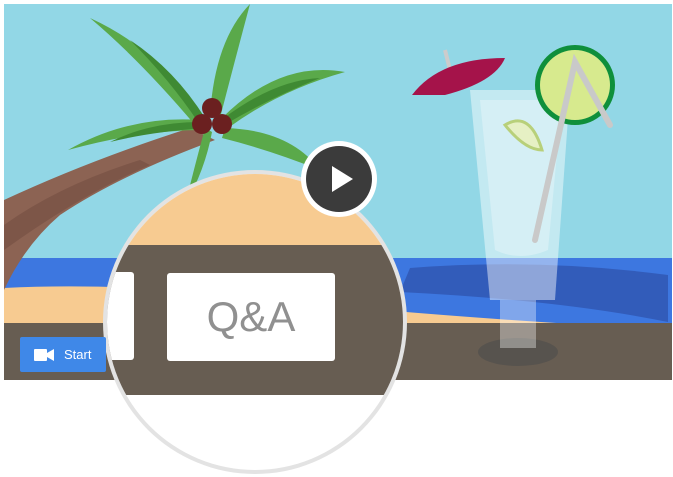 Image resolution: width=673 pixels, height=477 pixels. What do you see at coordinates (44, 354) in the screenshot?
I see `video-camera-icon` at bounding box center [44, 354].